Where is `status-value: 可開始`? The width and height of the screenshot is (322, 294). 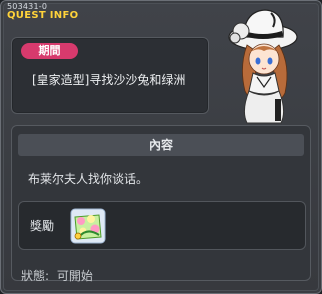 status-value: 可開始 is located at coordinates (74, 276).